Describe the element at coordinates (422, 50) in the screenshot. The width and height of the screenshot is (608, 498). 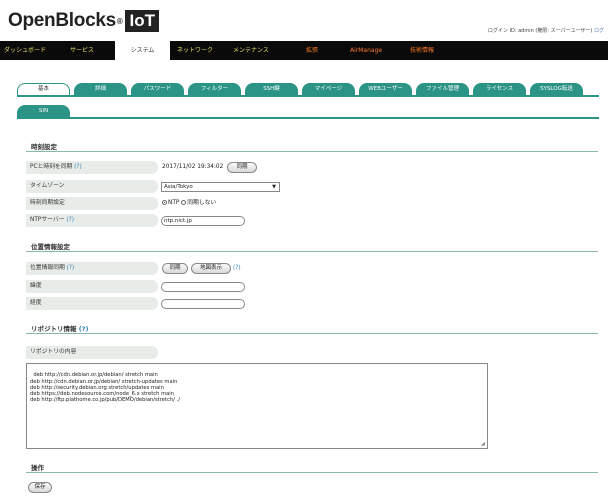
I see `nav-item-tech-info: 技術情報` at that location.